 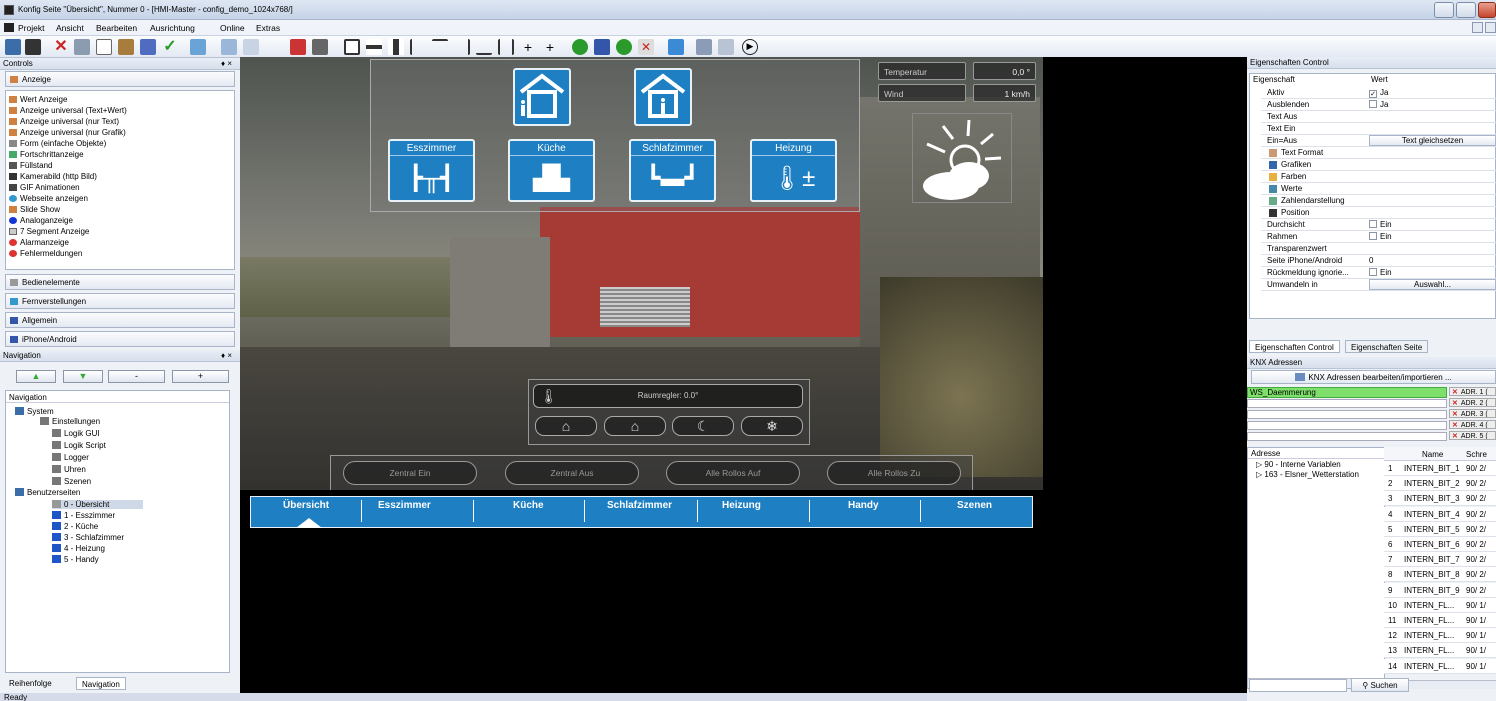 What do you see at coordinates (1477, 27) in the screenshot?
I see `mdi-minimize-button` at bounding box center [1477, 27].